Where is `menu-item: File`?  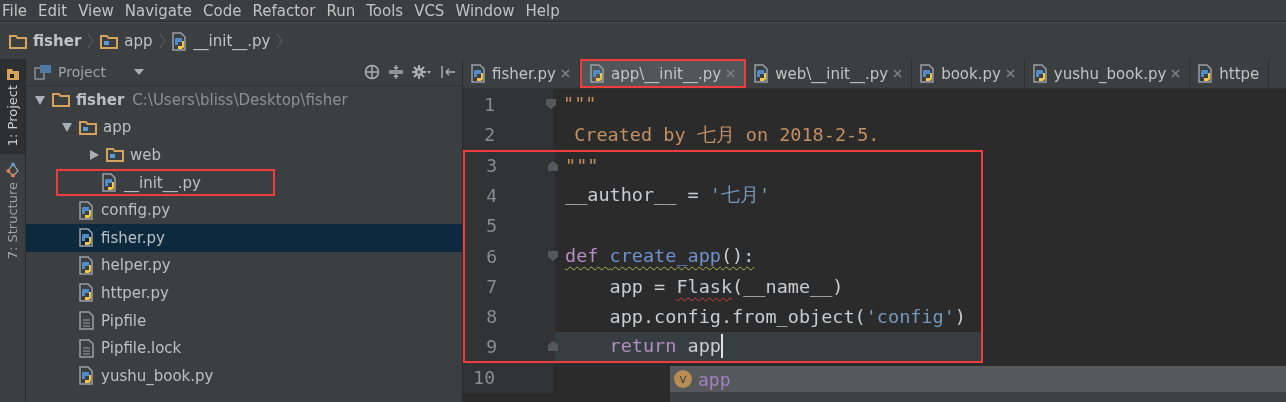 menu-item: File is located at coordinates (15, 10).